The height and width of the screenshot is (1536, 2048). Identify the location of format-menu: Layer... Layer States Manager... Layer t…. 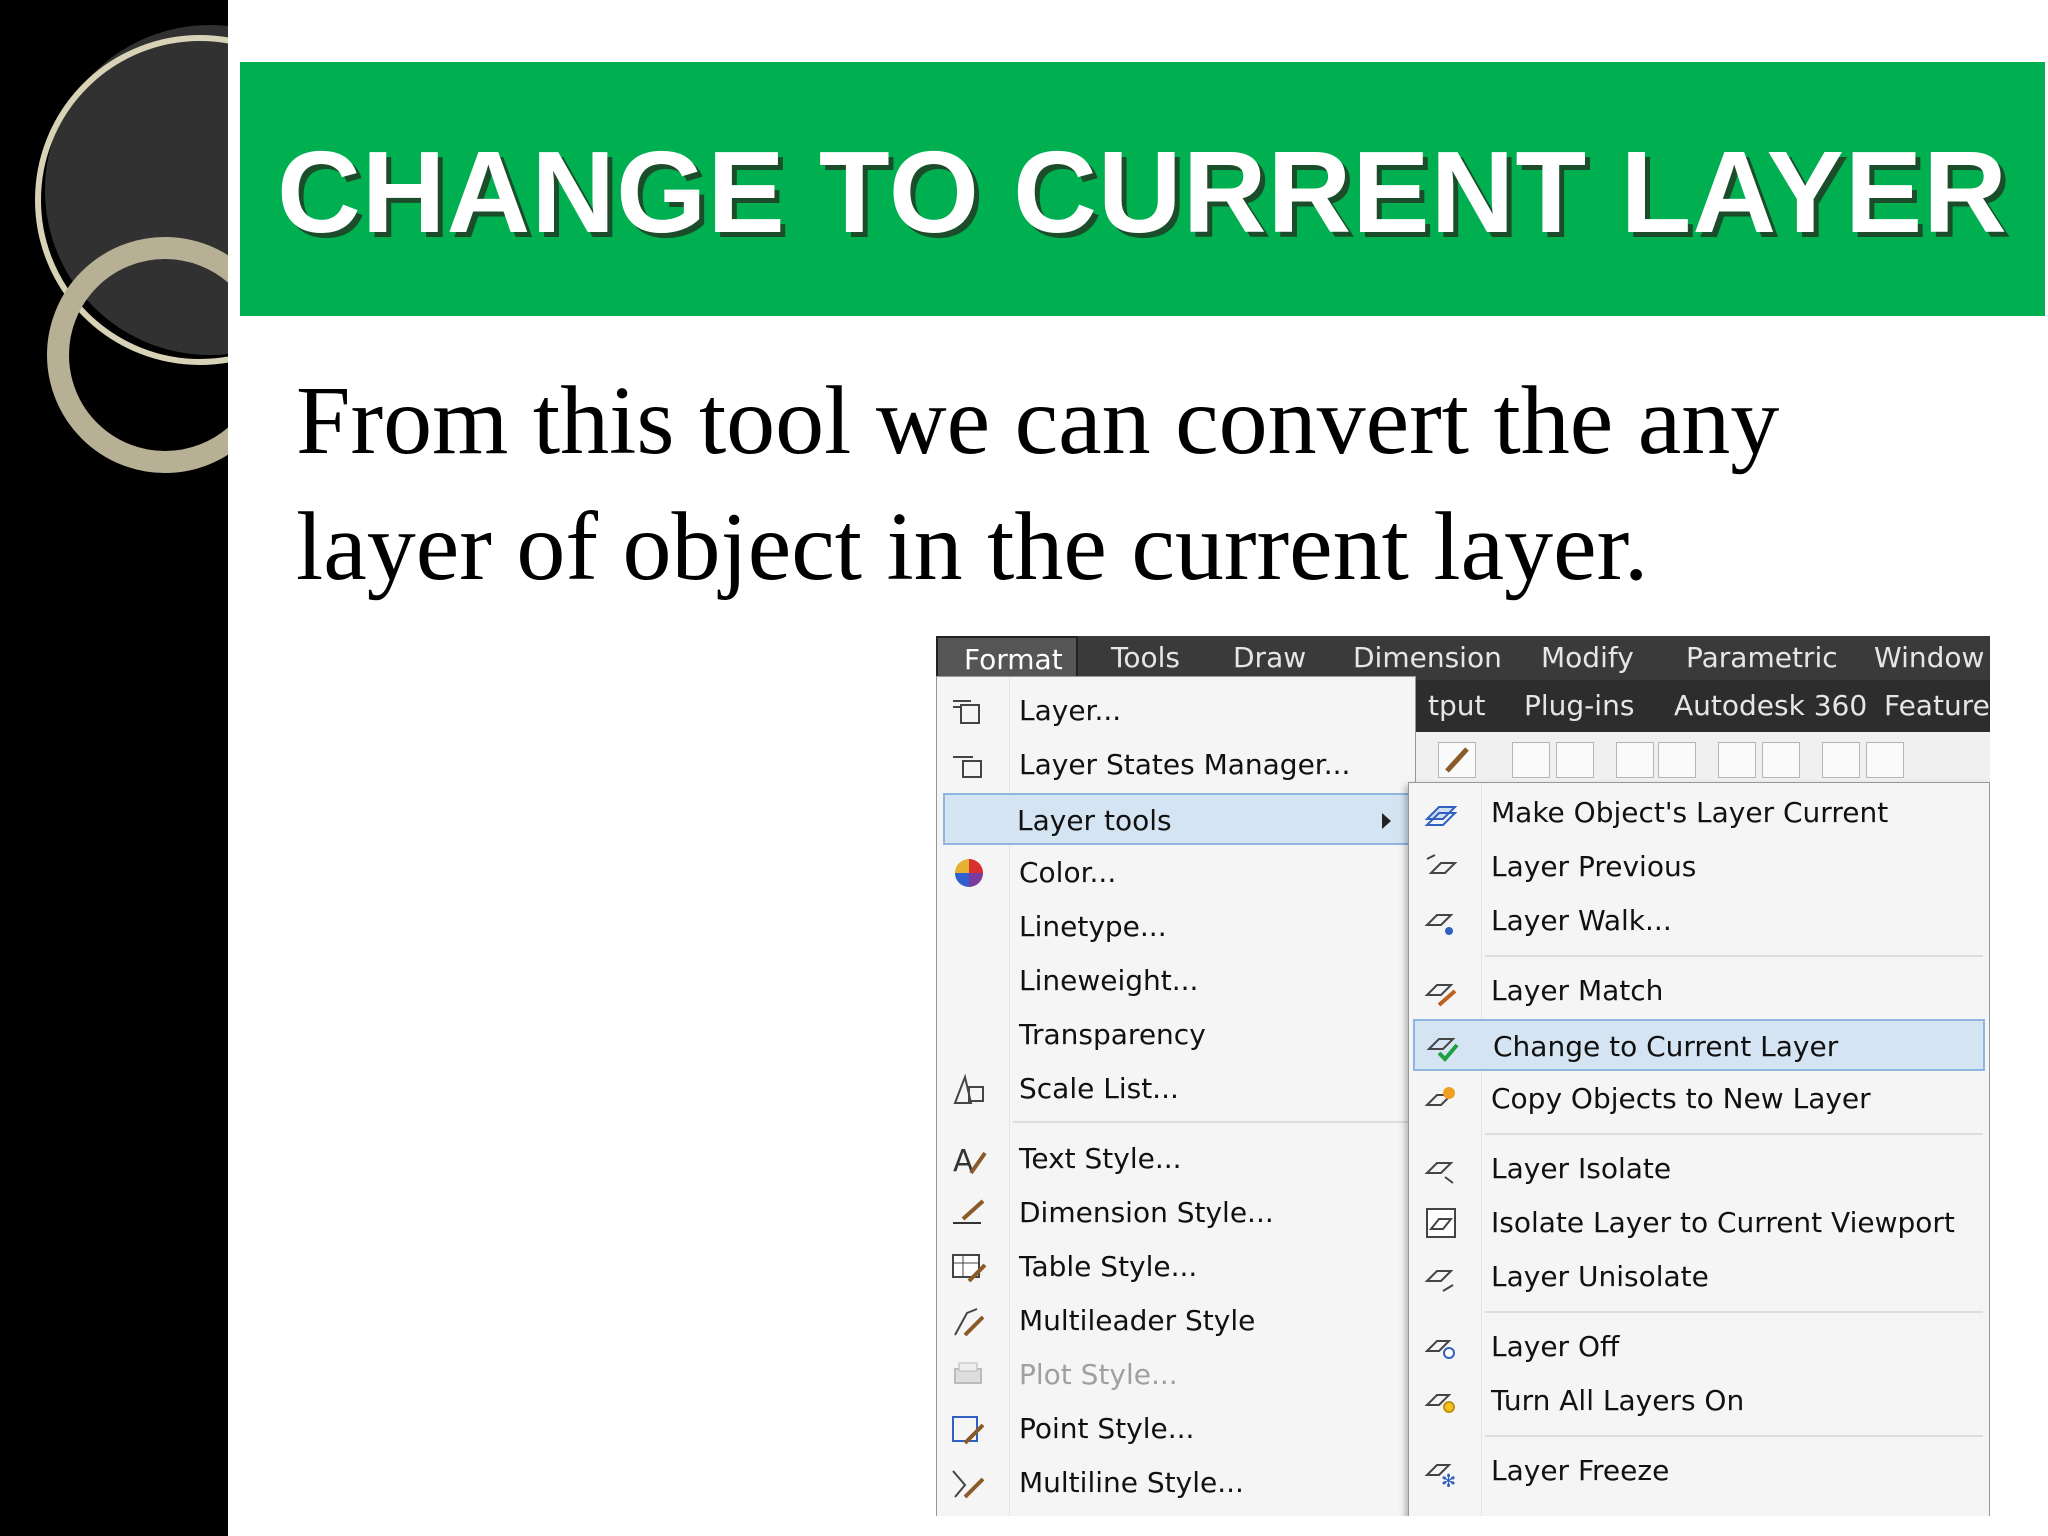
(1176, 1096).